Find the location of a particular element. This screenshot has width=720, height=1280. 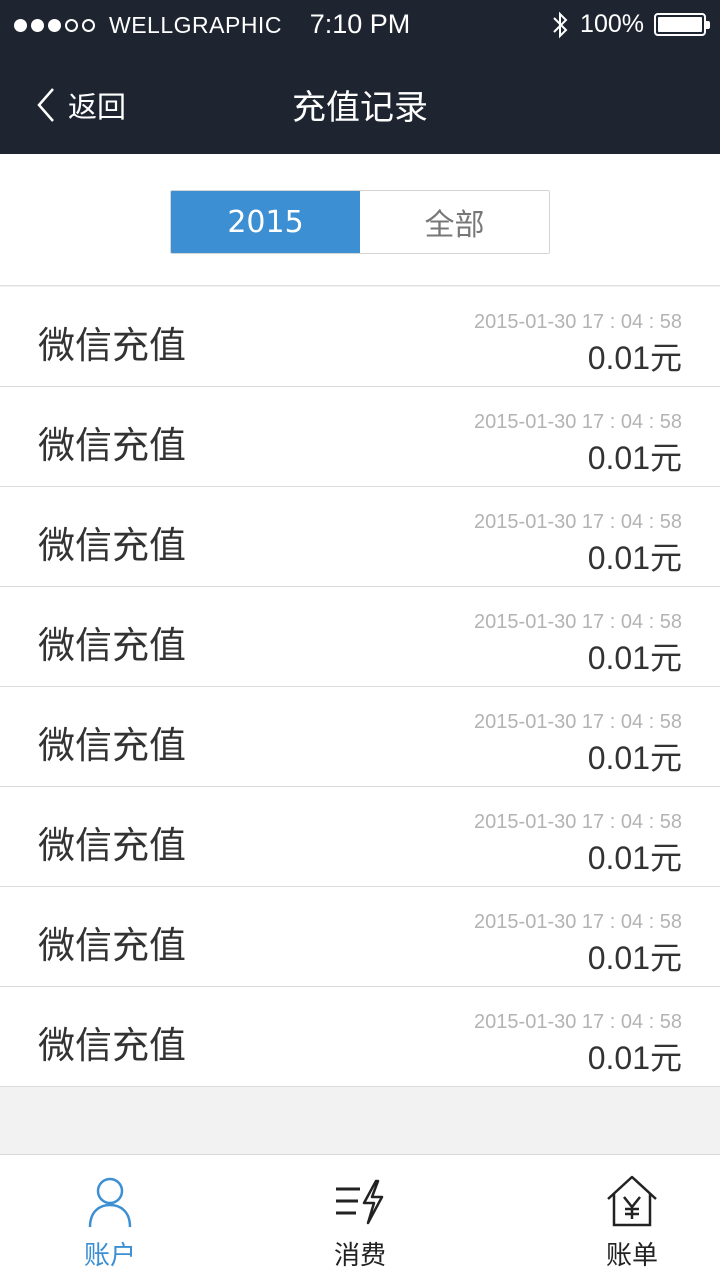

consume-icon is located at coordinates (360, 1202).